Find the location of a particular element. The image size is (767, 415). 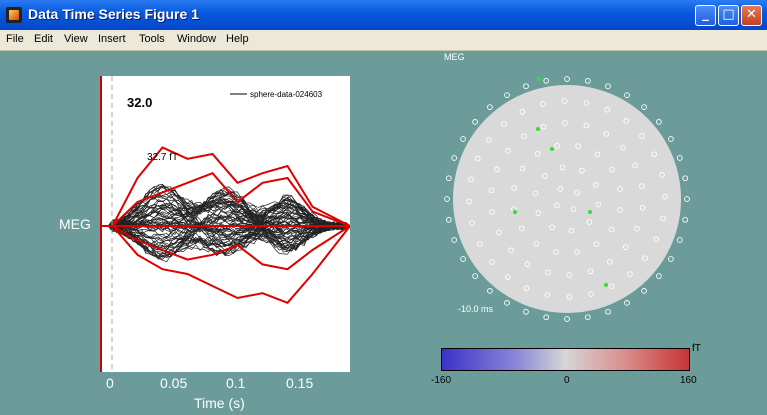

x-tick-0: 0 is located at coordinates (110, 383).